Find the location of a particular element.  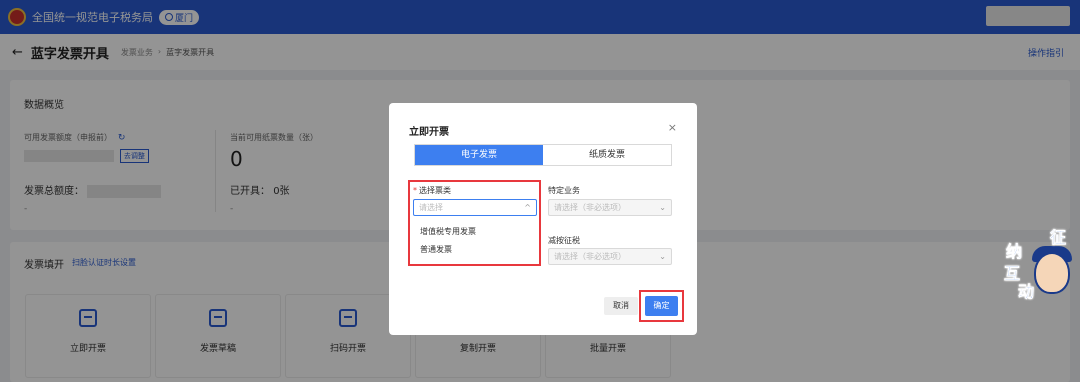

cancel-button: 取消 is located at coordinates (621, 306).